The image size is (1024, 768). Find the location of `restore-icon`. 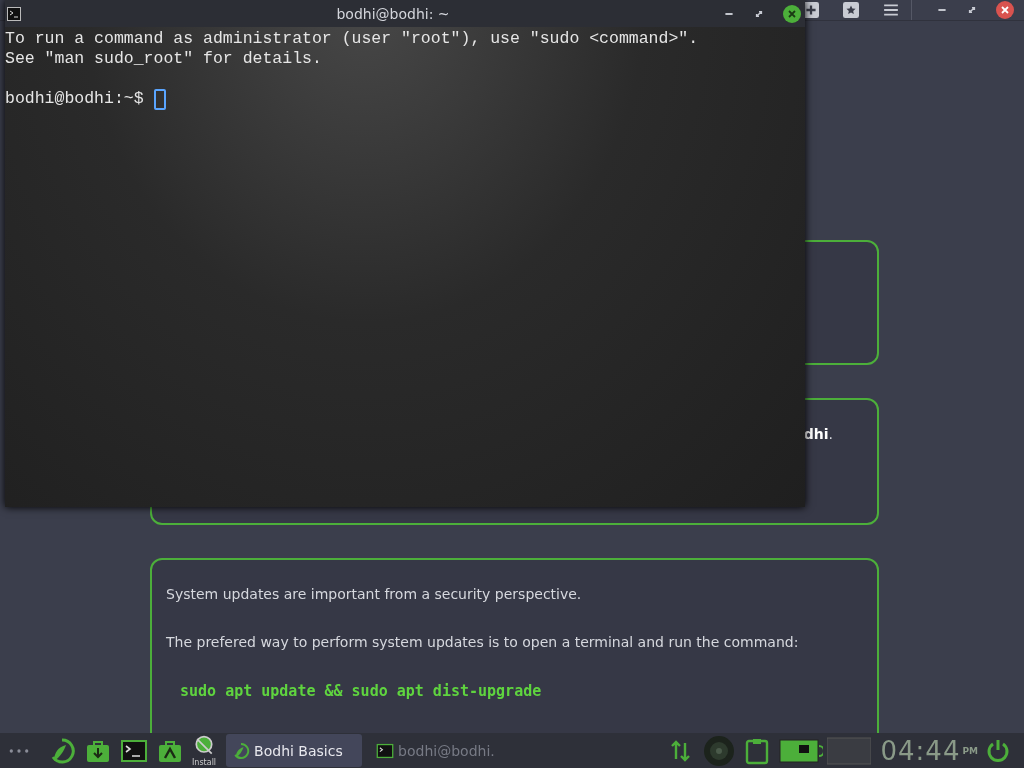

restore-icon is located at coordinates (972, 10).